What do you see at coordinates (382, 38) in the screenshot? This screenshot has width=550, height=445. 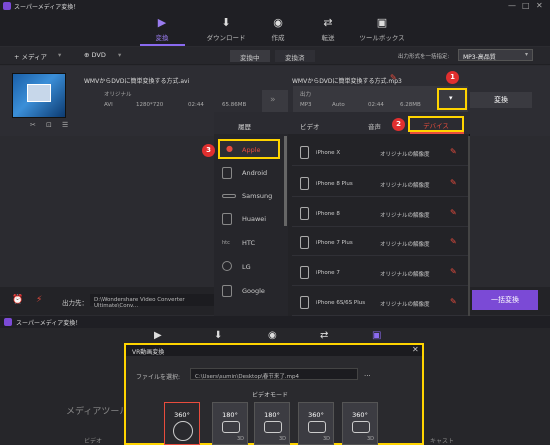 I see `nav-label: ツールボックス` at bounding box center [382, 38].